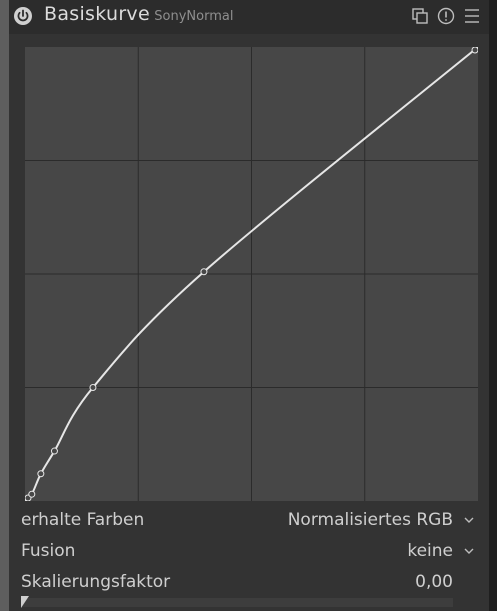  What do you see at coordinates (190, 16) in the screenshot?
I see `module-preset-name: · SonyNormal` at bounding box center [190, 16].